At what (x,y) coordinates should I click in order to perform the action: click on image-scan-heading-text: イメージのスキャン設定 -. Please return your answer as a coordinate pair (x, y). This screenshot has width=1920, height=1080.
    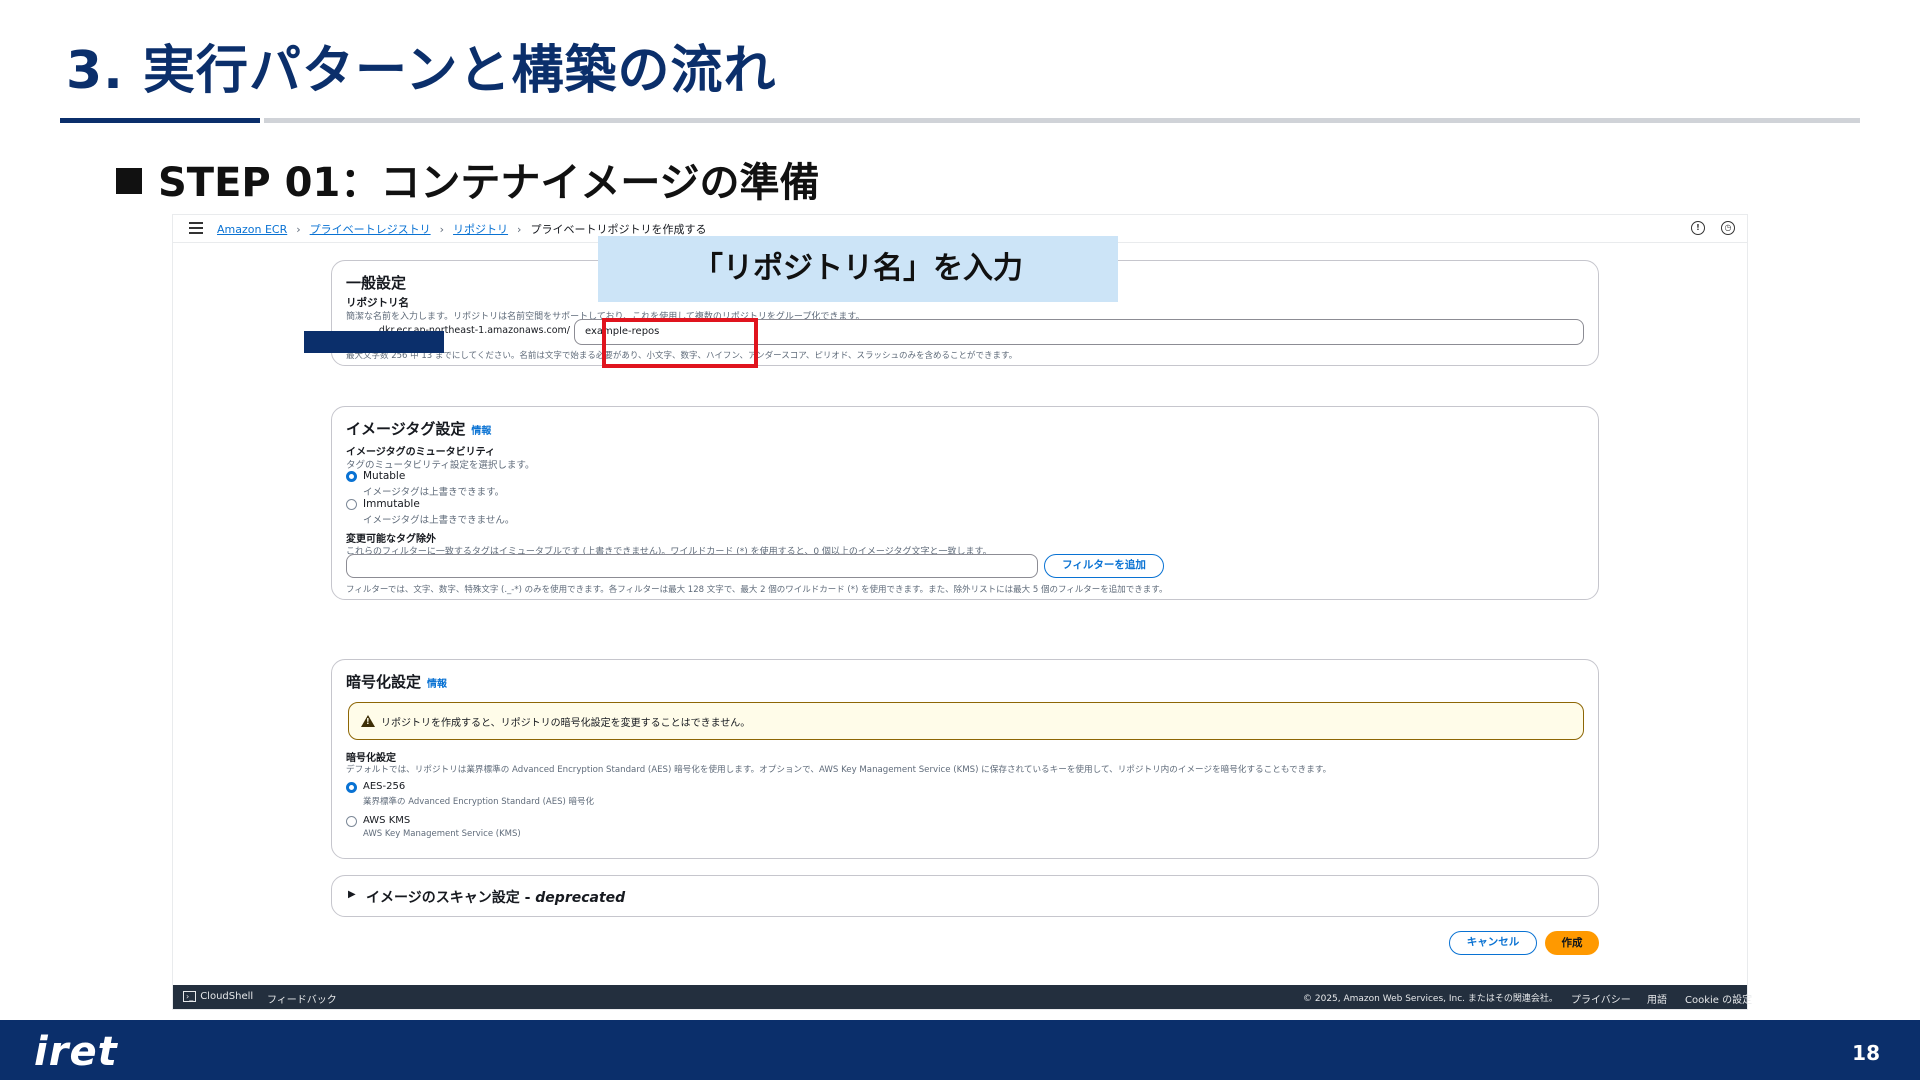
    Looking at the image, I should click on (451, 898).